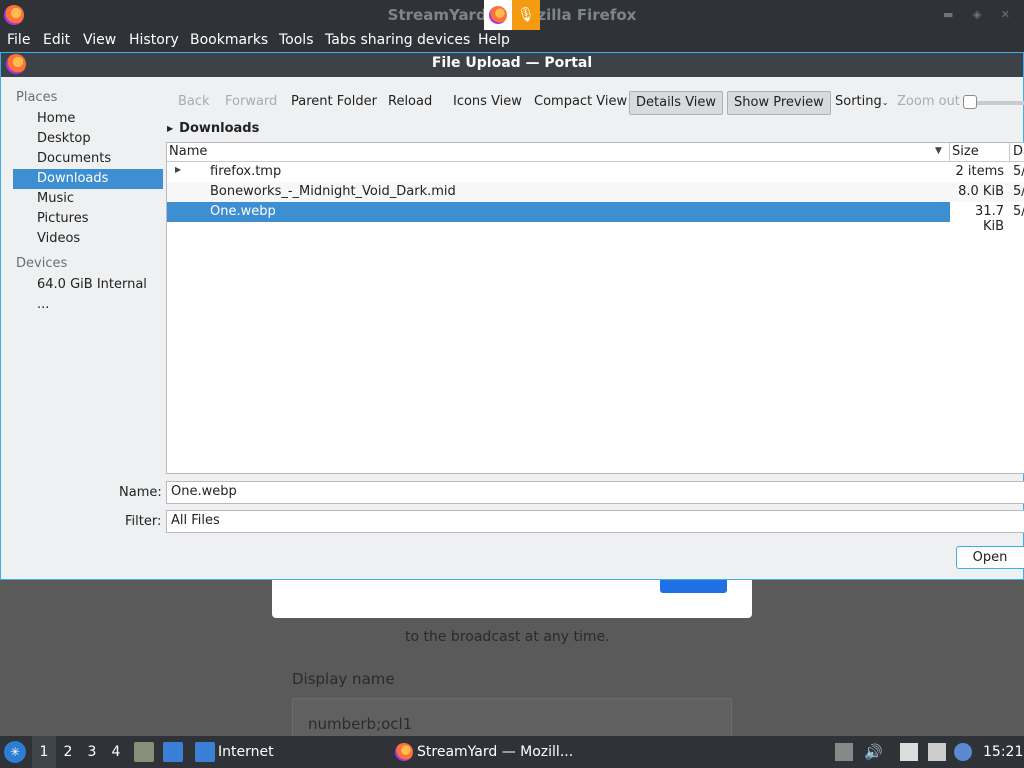  I want to click on background-modal, so click(512, 598).